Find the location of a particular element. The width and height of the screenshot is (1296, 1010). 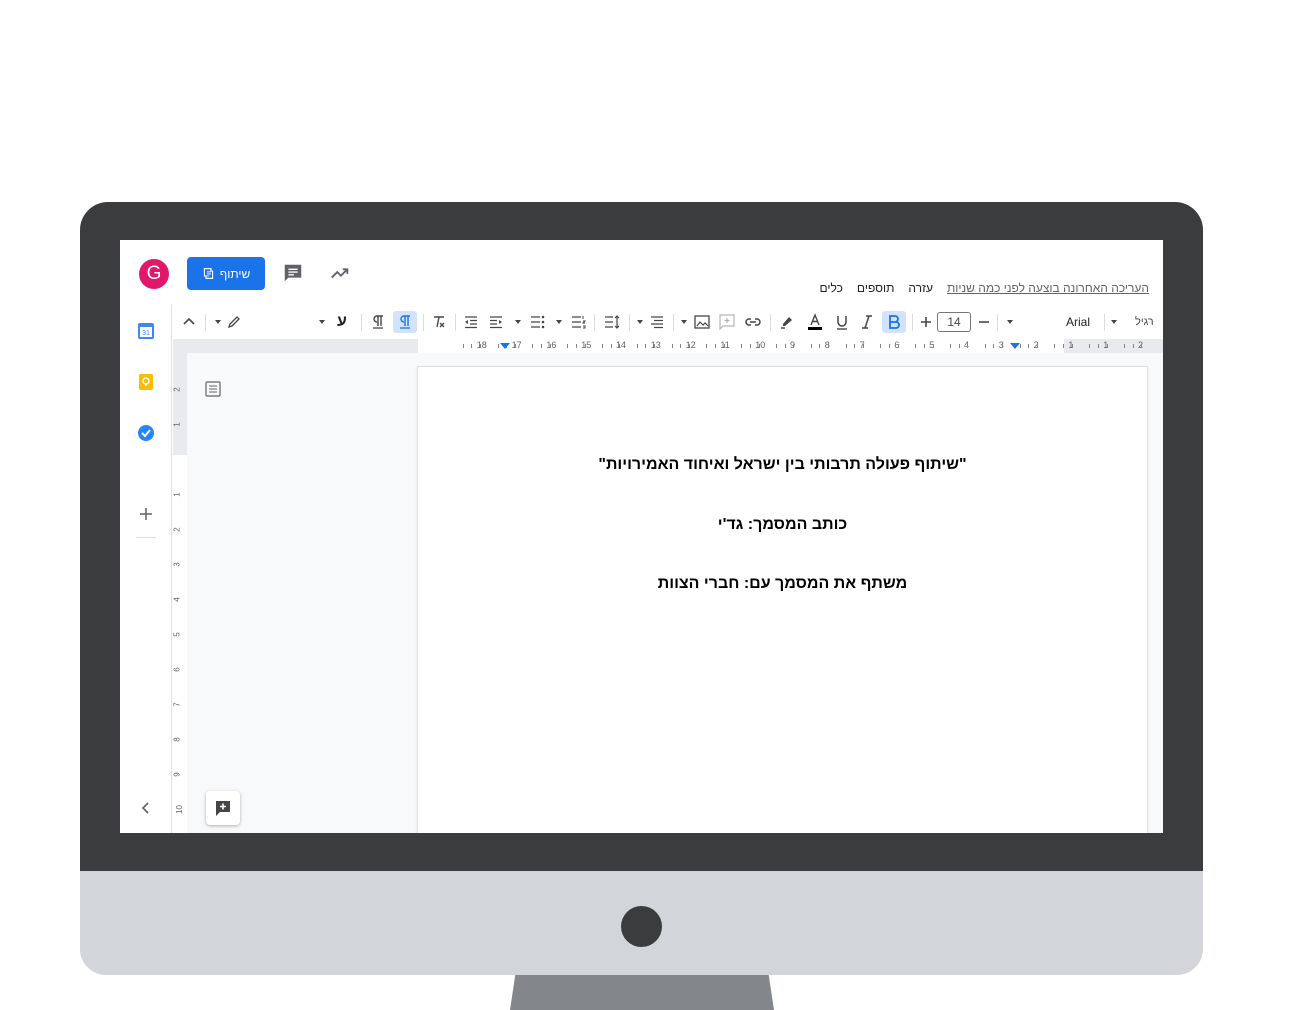

font-family-select: Arial is located at coordinates (1078, 322).